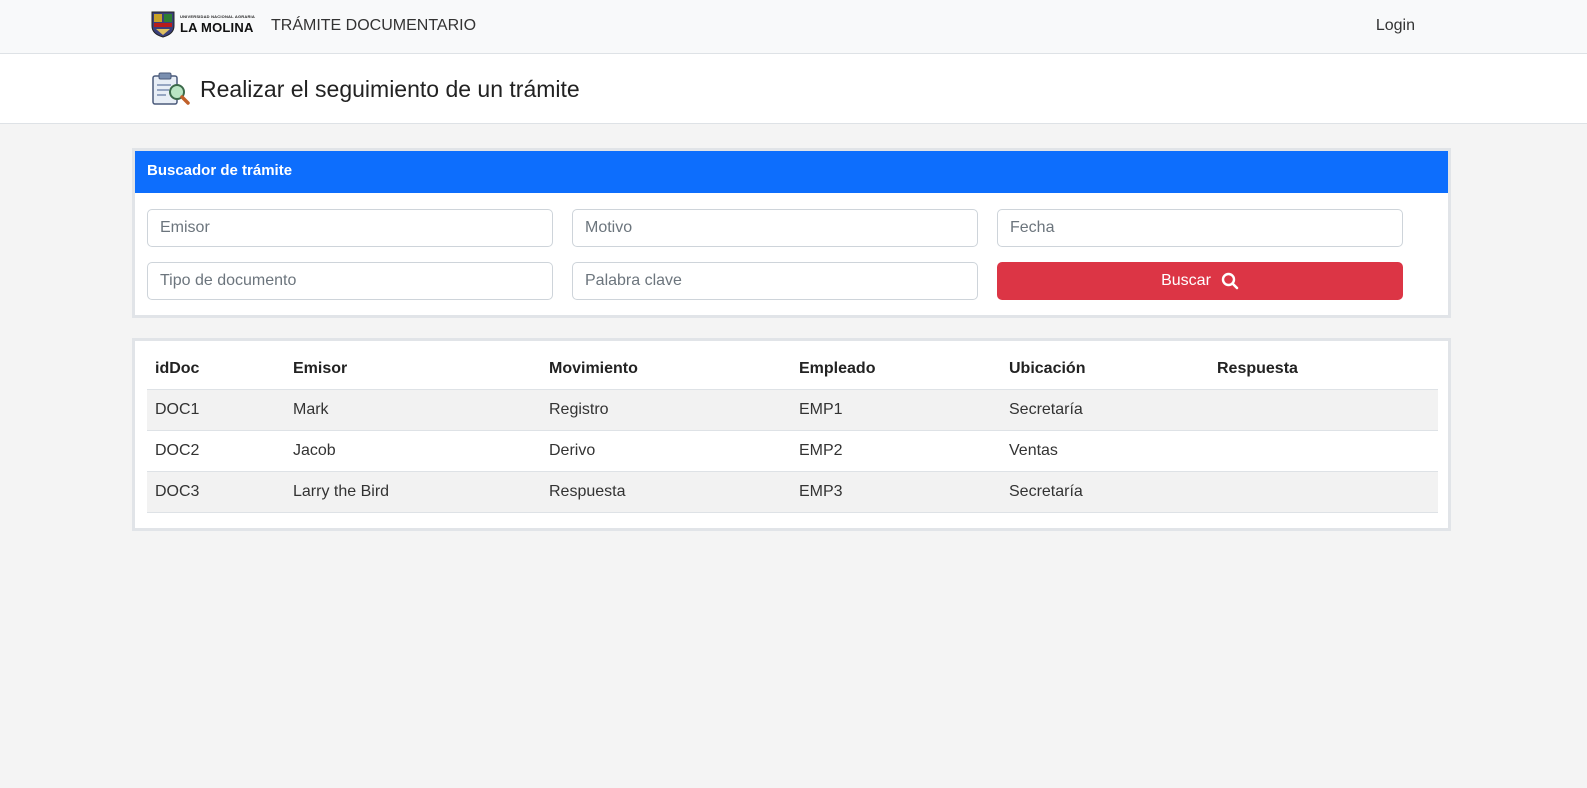 The height and width of the screenshot is (788, 1587). Describe the element at coordinates (793, 89) in the screenshot. I see `page-header: Realizar el seguimiento de un trámite` at that location.